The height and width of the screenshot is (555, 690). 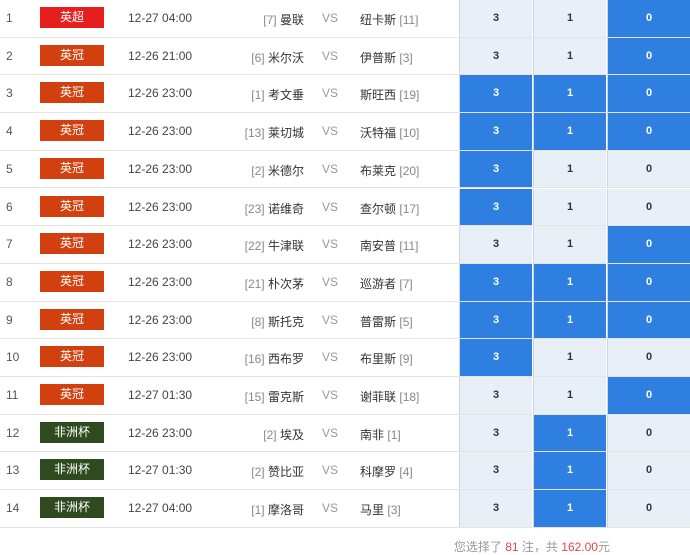 I want to click on home-team: [23] 诺维奇, so click(x=274, y=208).